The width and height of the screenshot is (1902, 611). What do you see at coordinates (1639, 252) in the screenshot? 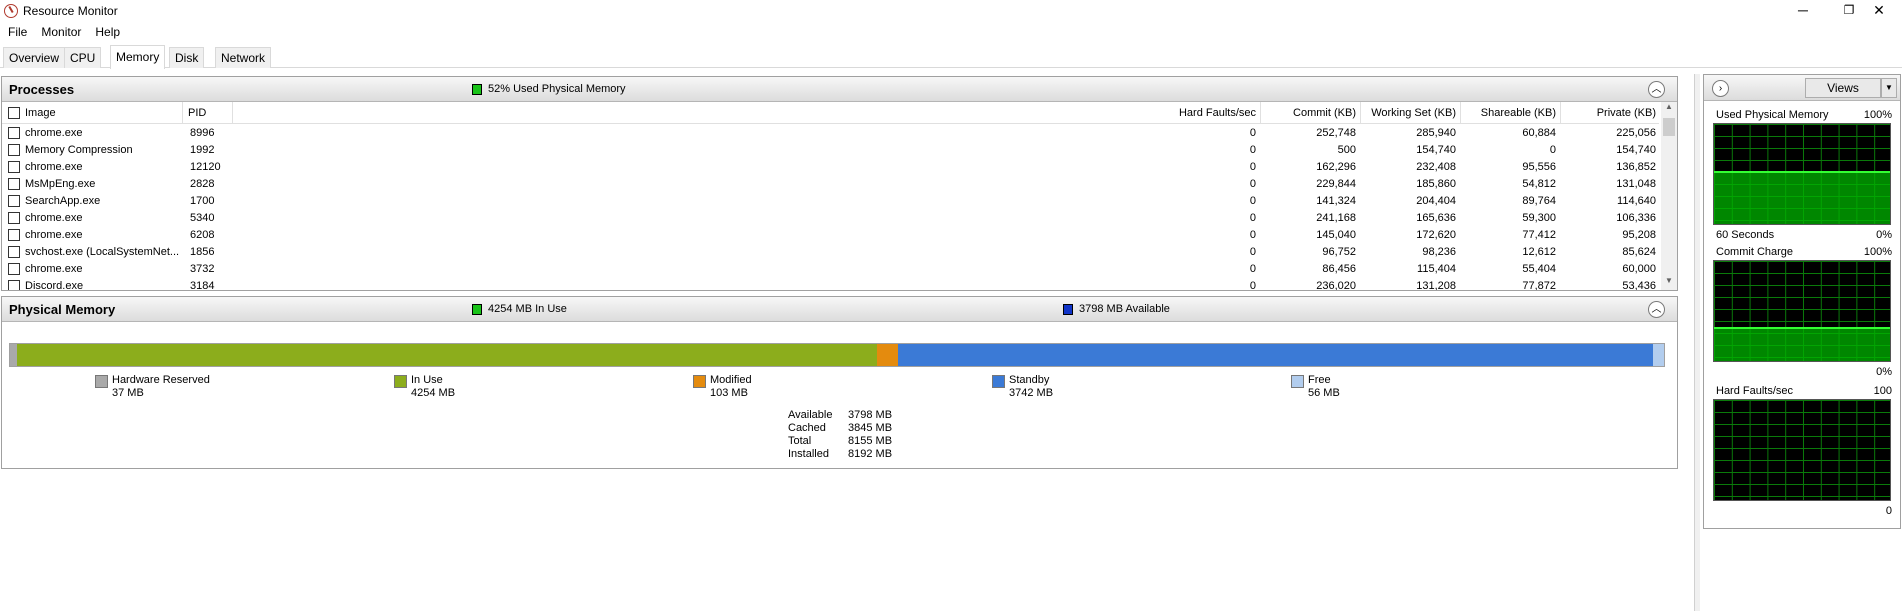
I see `cell-private: 85,624` at bounding box center [1639, 252].